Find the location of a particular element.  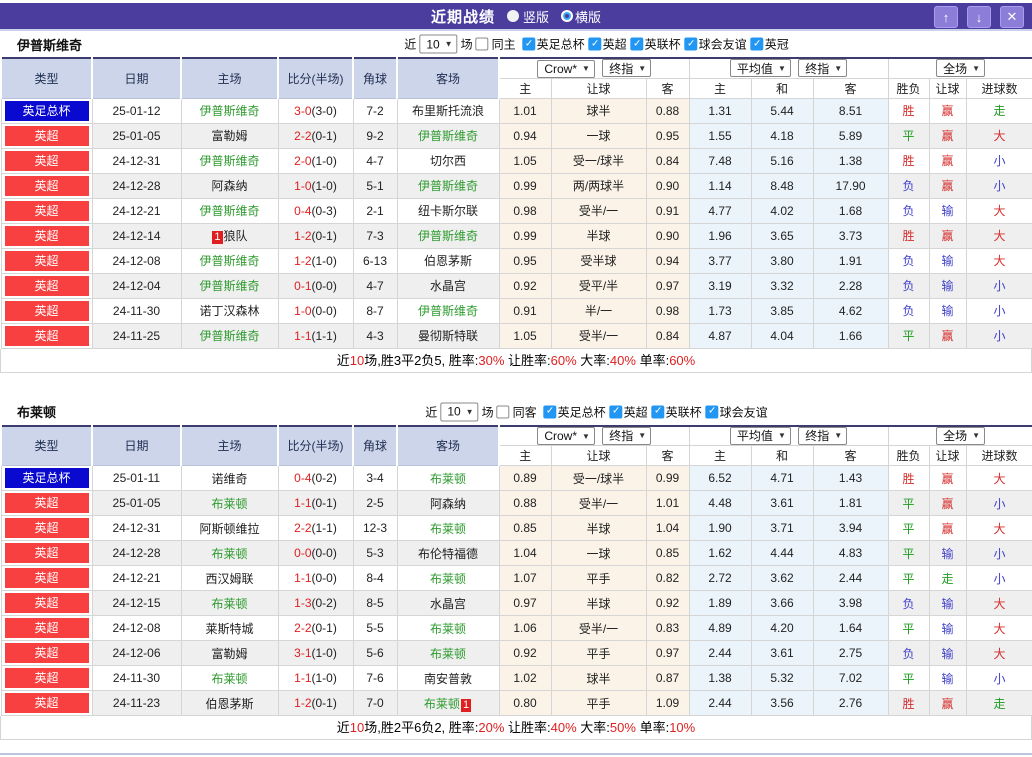

away-team-link: 纽卡斯尔联 is located at coordinates (448, 211).